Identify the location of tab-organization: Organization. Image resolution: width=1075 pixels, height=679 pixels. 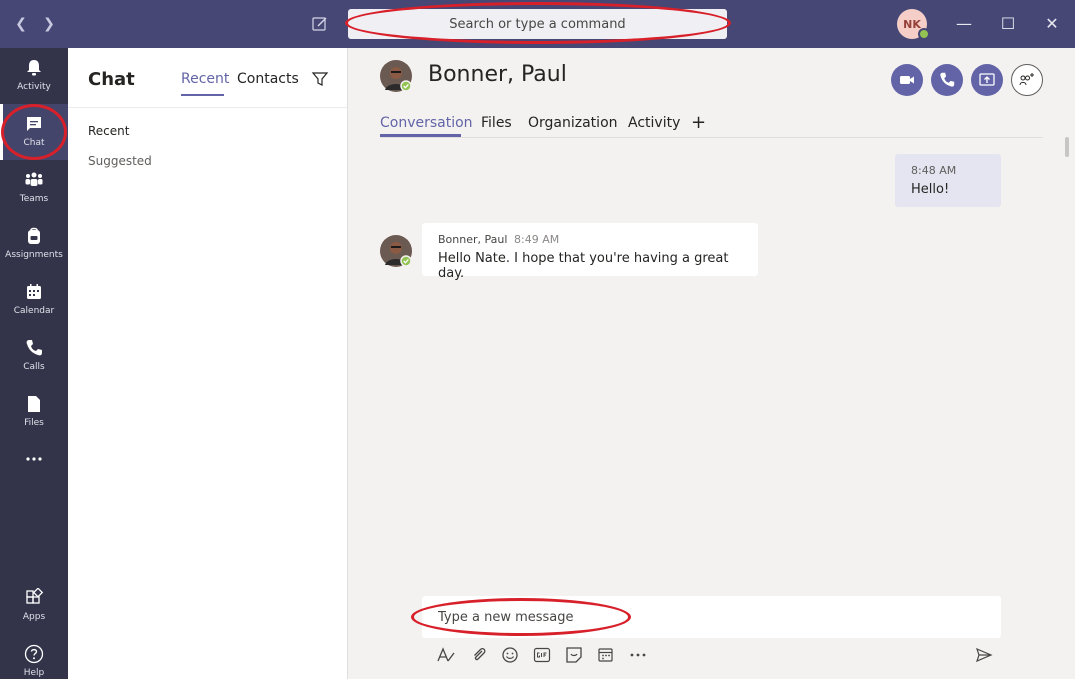
(573, 123).